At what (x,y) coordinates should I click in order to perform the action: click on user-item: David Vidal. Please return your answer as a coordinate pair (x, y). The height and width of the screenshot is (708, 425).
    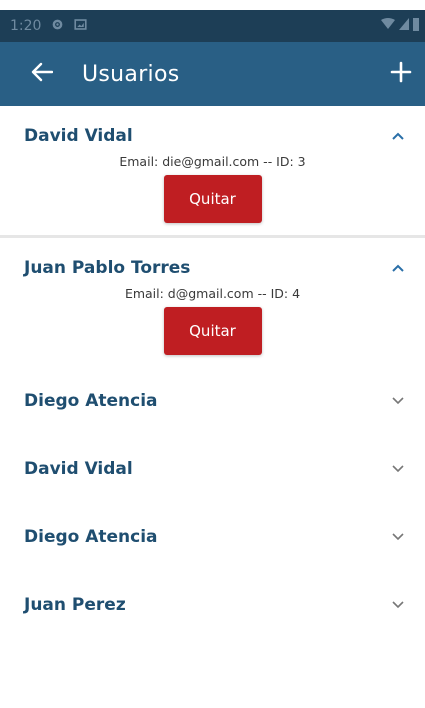
    Looking at the image, I should click on (212, 469).